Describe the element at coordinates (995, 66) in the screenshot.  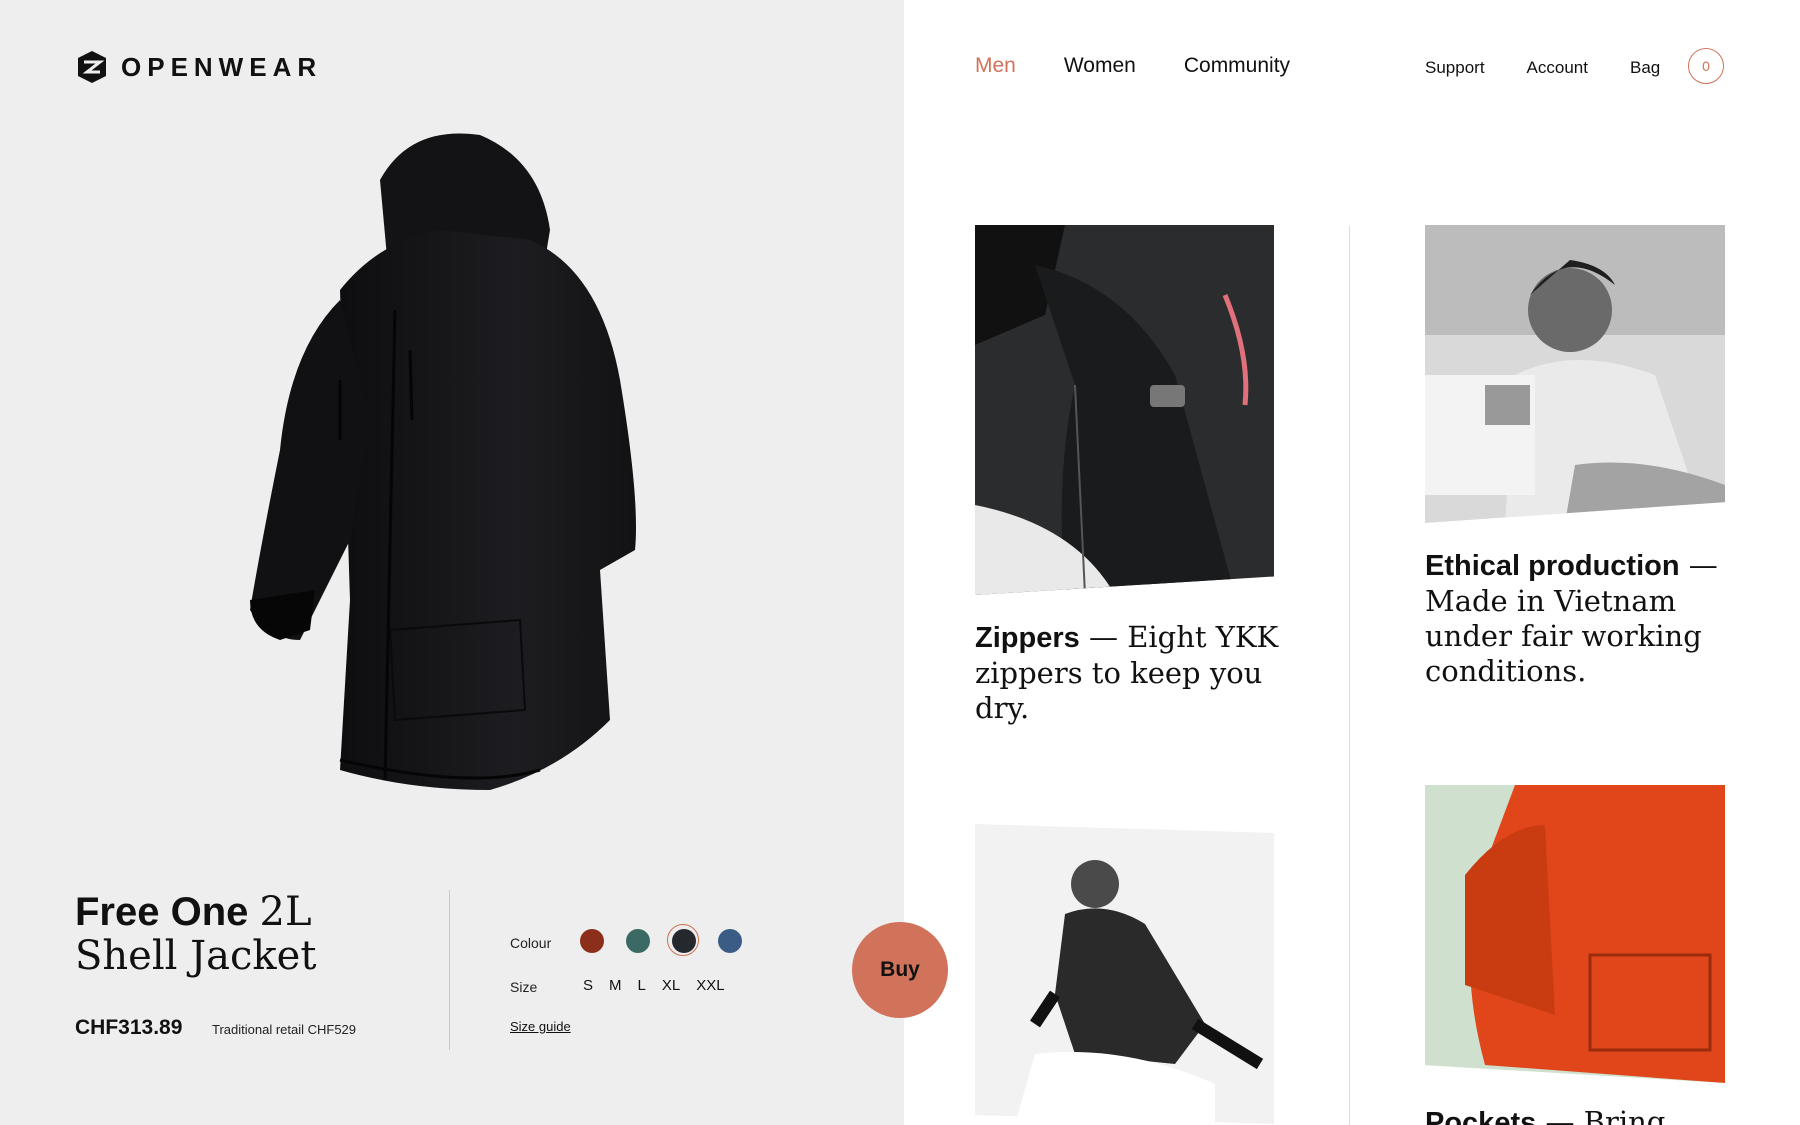
I see `nav-men: Men` at that location.